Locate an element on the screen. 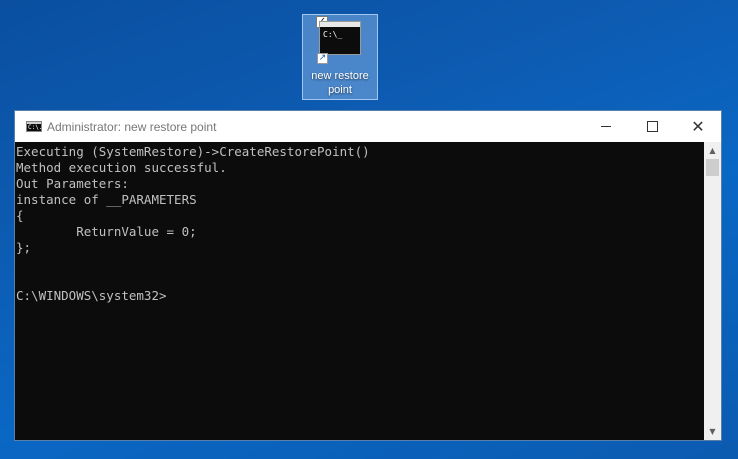  minimize-icon is located at coordinates (606, 126).